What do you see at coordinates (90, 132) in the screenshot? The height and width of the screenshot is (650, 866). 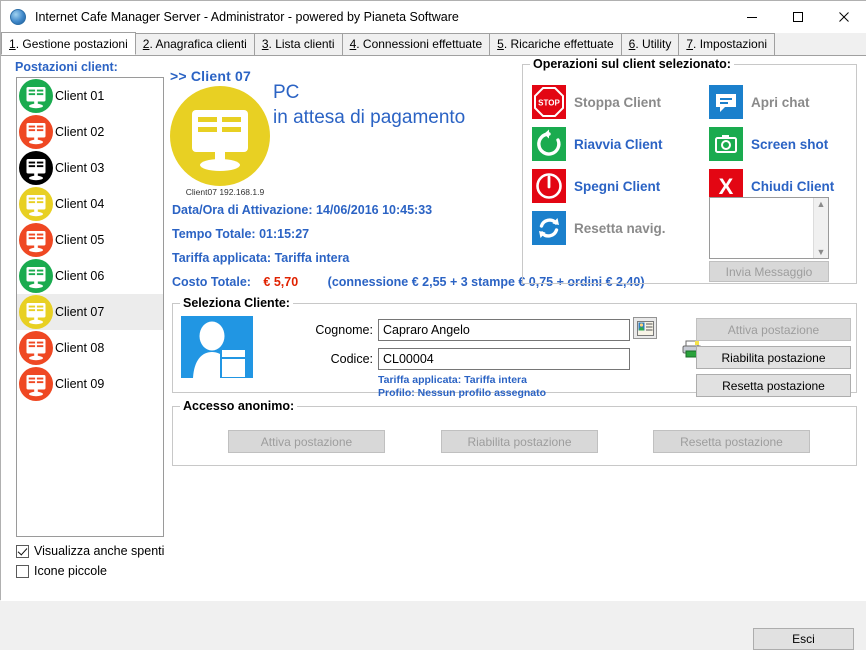 I see `client-list-item: Client 02` at bounding box center [90, 132].